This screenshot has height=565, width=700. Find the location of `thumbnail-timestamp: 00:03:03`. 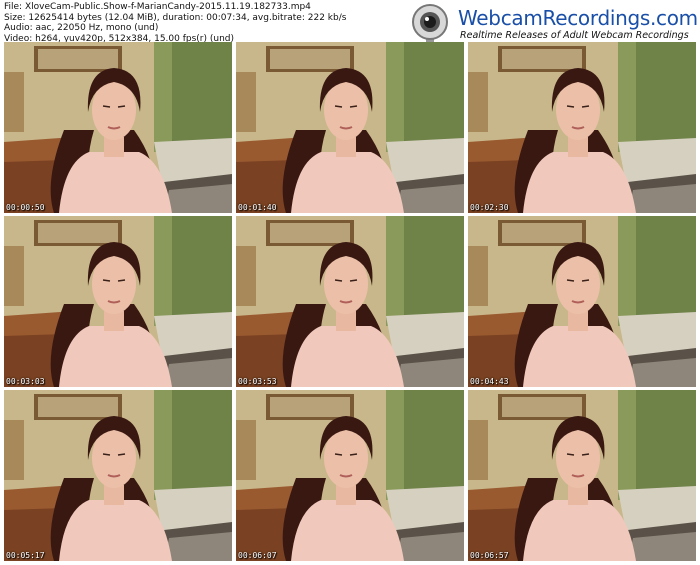

thumbnail-timestamp: 00:03:03 is located at coordinates (25, 381).